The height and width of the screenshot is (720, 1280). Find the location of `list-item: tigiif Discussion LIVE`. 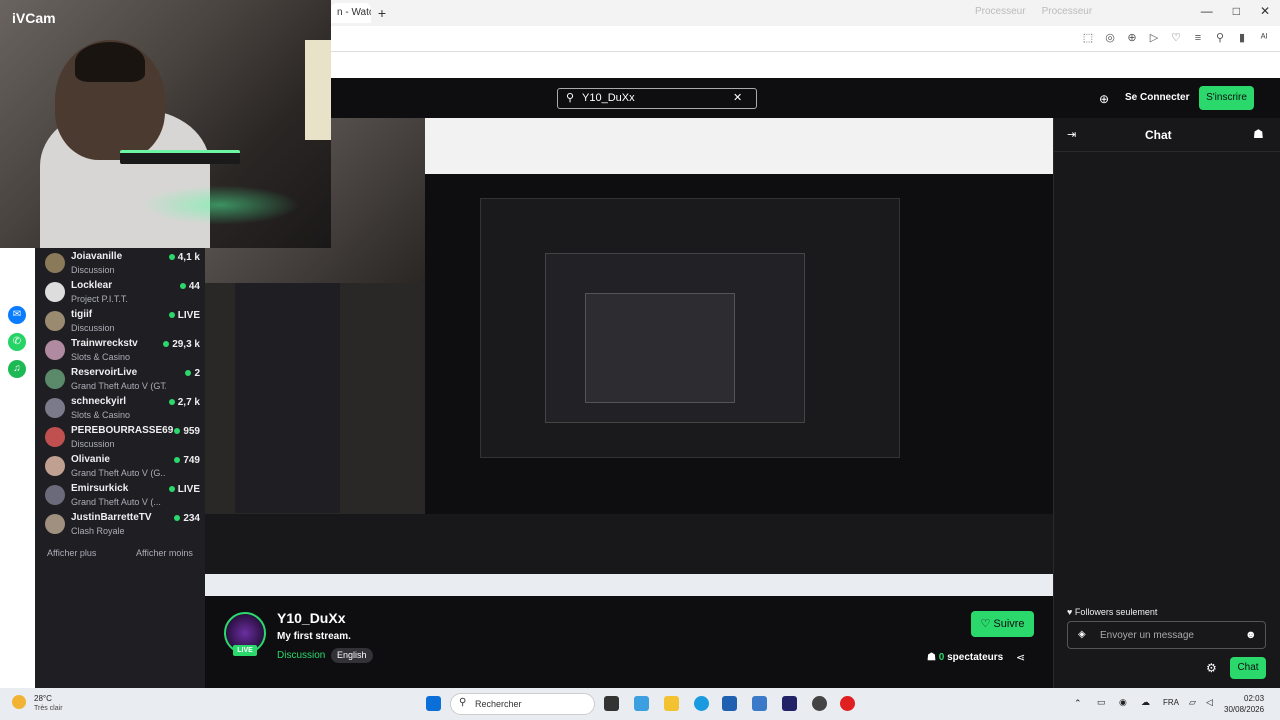

list-item: tigiif Discussion LIVE is located at coordinates (122, 322).